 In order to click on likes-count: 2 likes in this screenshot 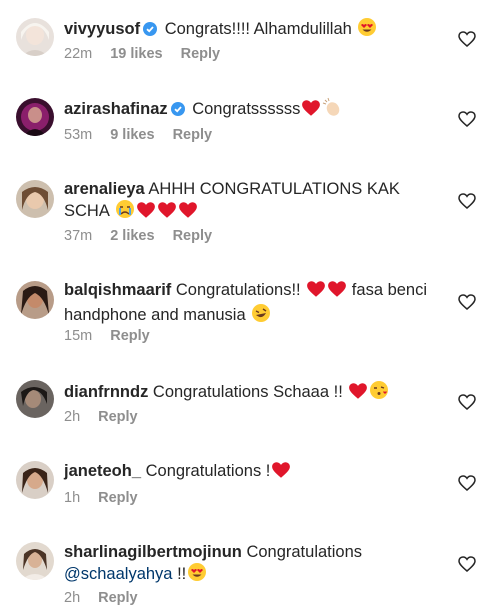, I will do `click(132, 236)`.